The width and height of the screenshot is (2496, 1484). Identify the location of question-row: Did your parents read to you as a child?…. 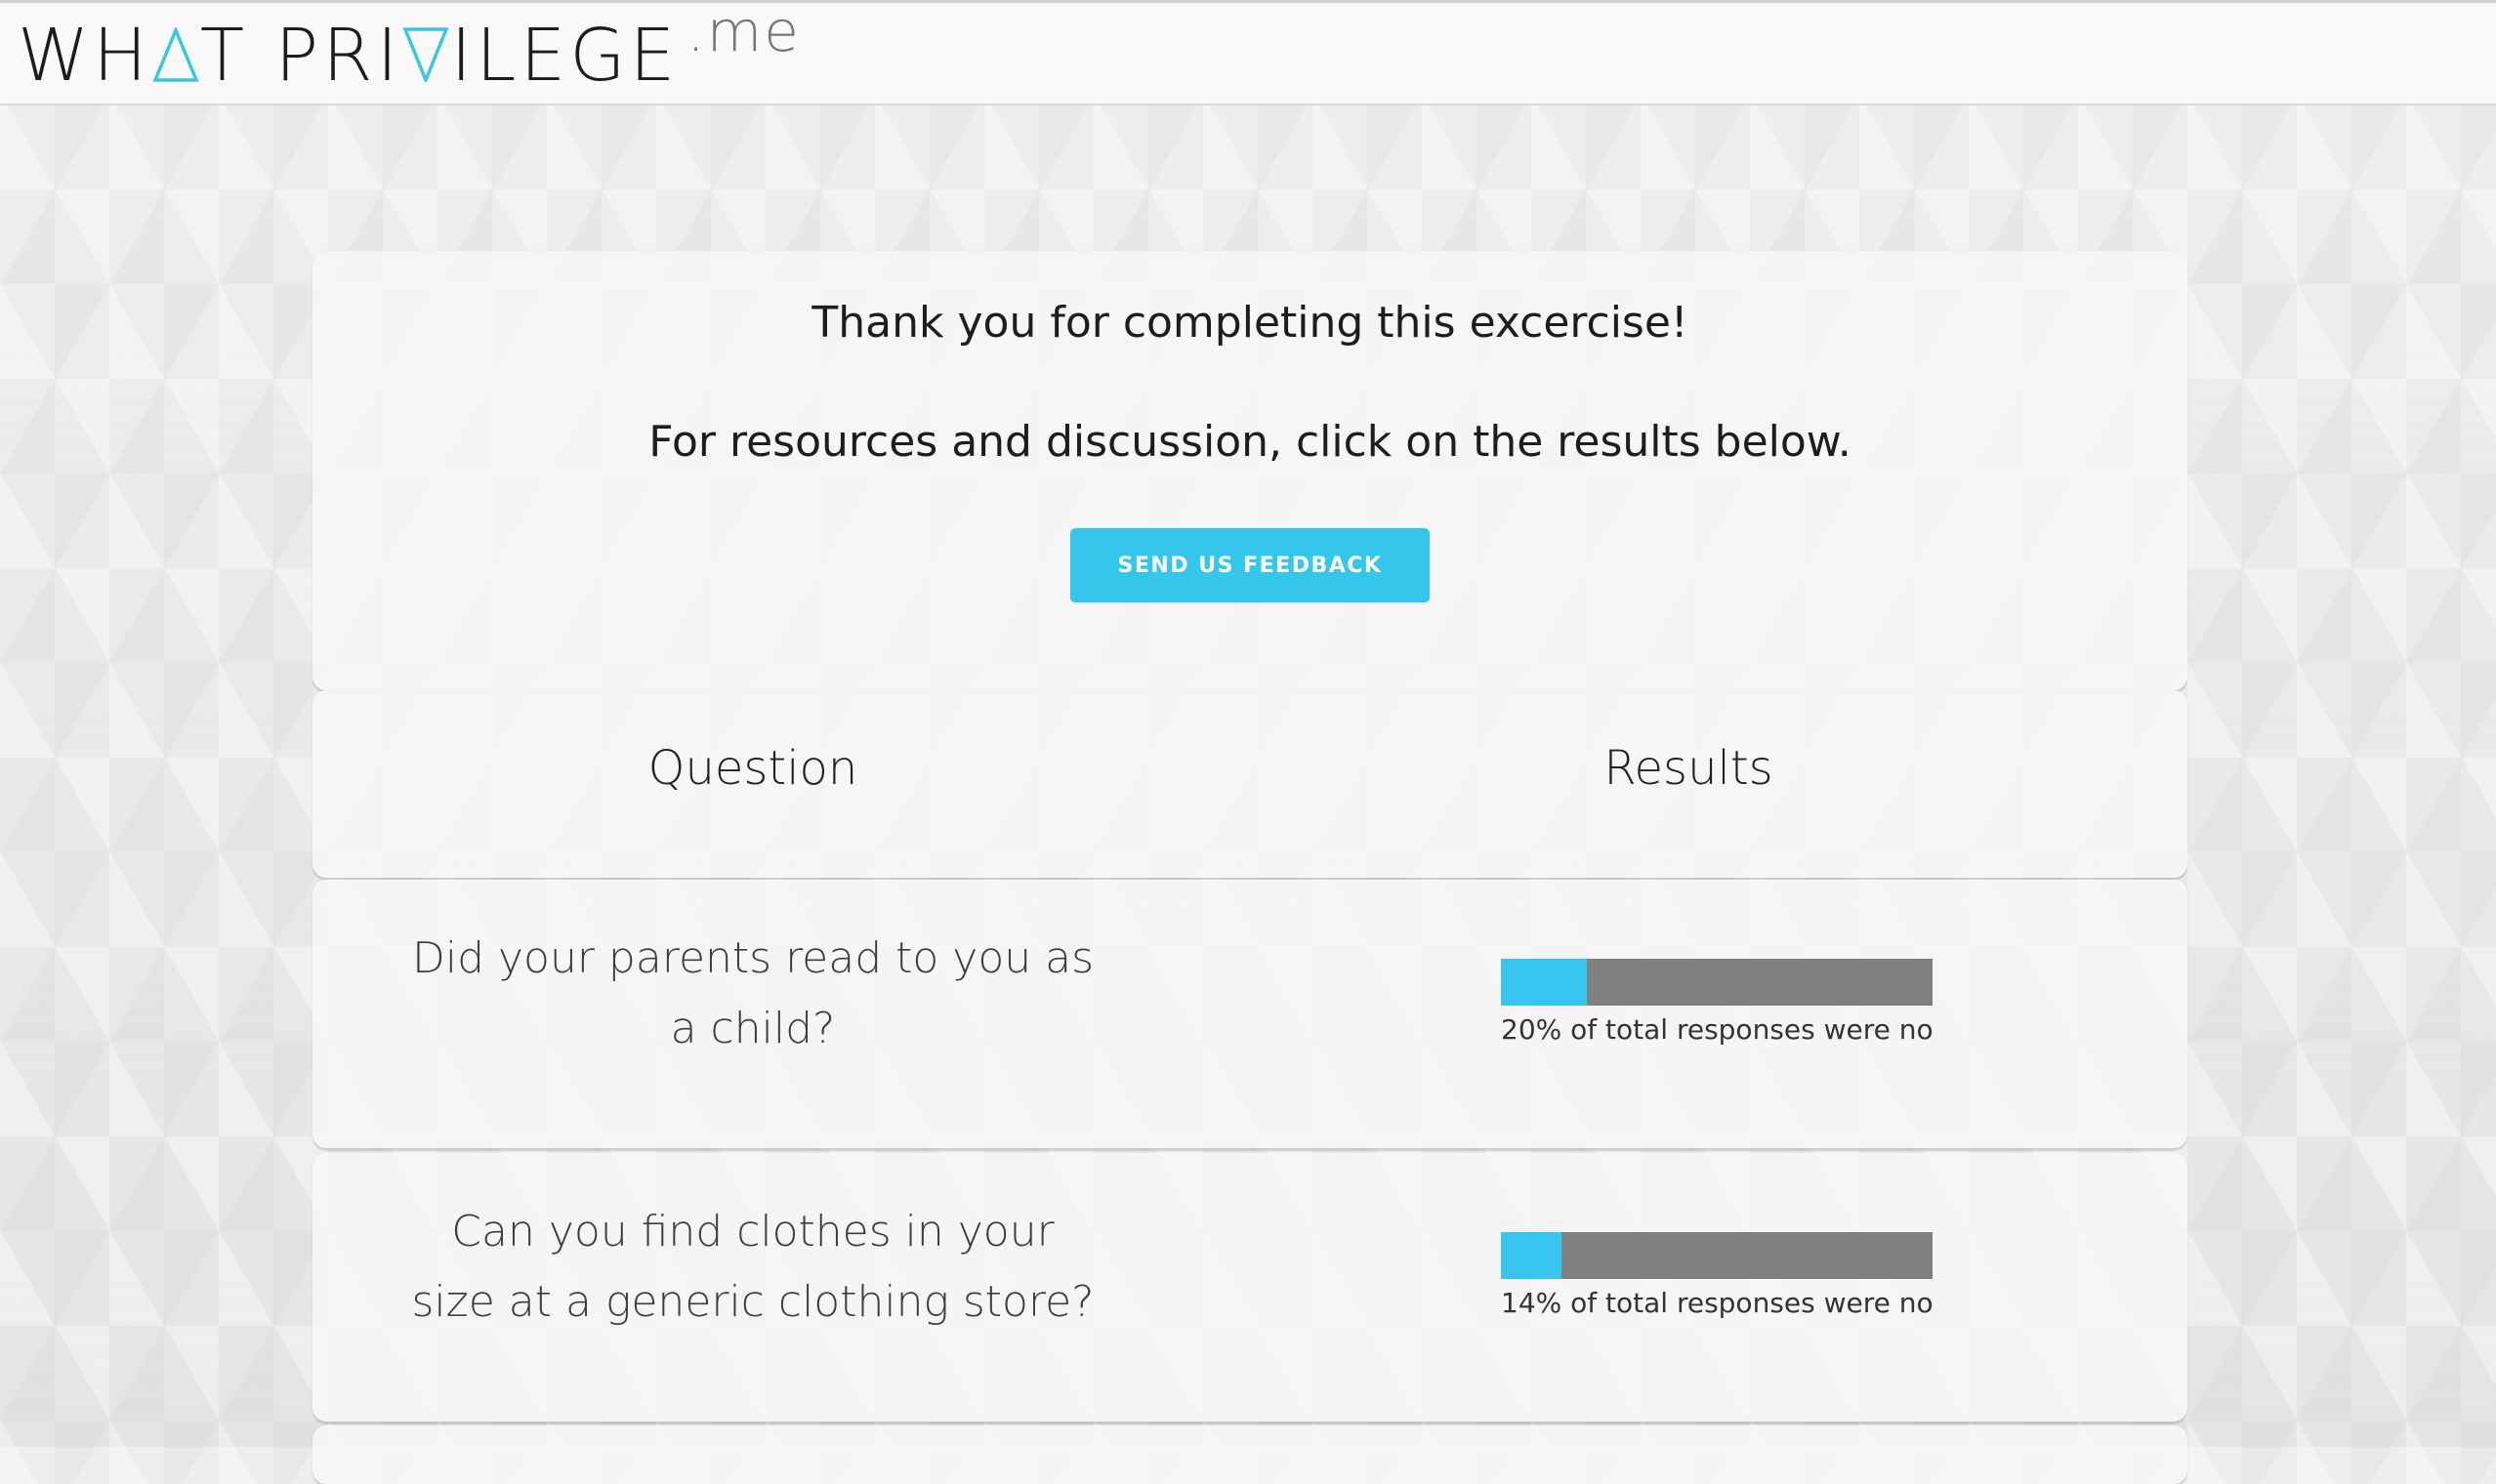
(1249, 1014).